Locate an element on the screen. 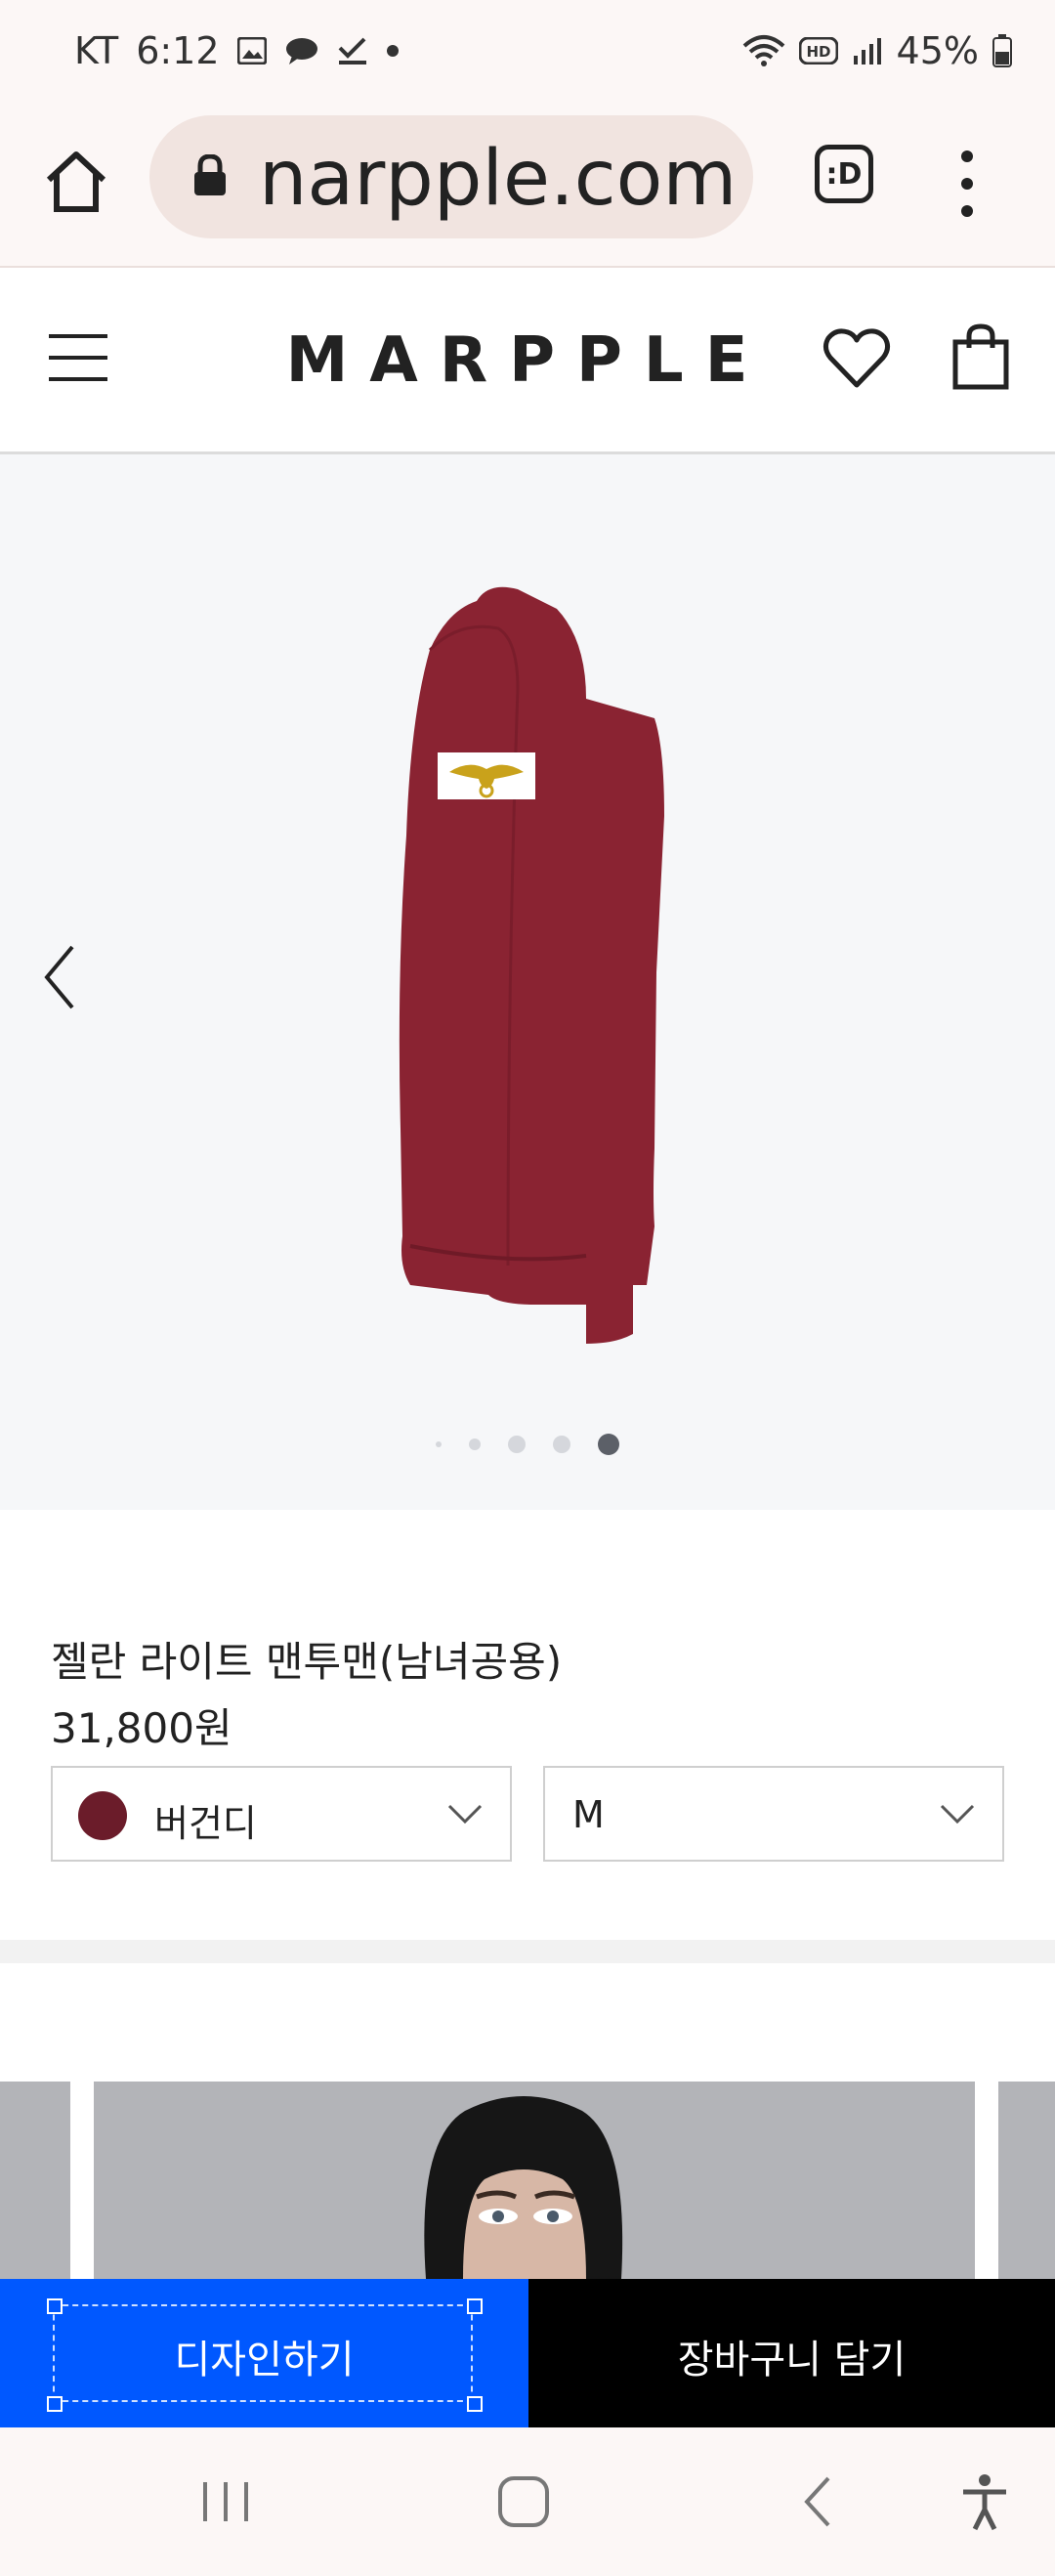 Image resolution: width=1055 pixels, height=2576 pixels. cart-button is located at coordinates (980, 356).